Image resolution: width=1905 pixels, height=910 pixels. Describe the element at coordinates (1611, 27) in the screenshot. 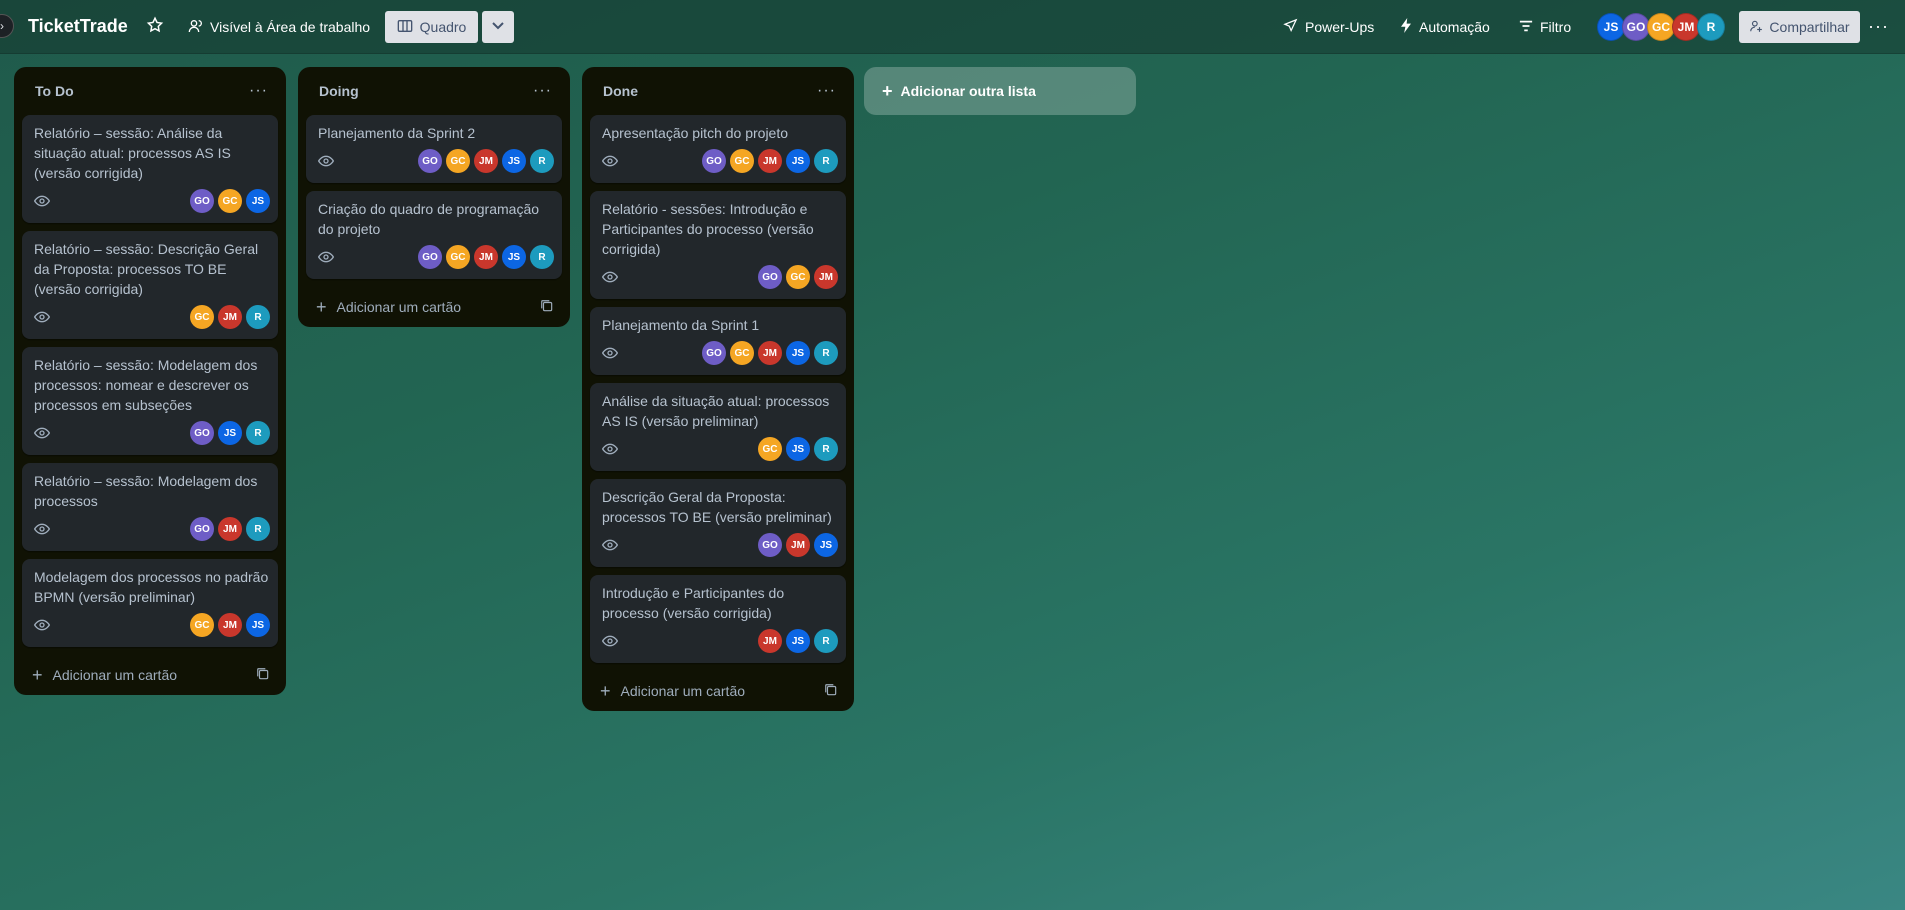

I see `member-avatar: JS` at that location.